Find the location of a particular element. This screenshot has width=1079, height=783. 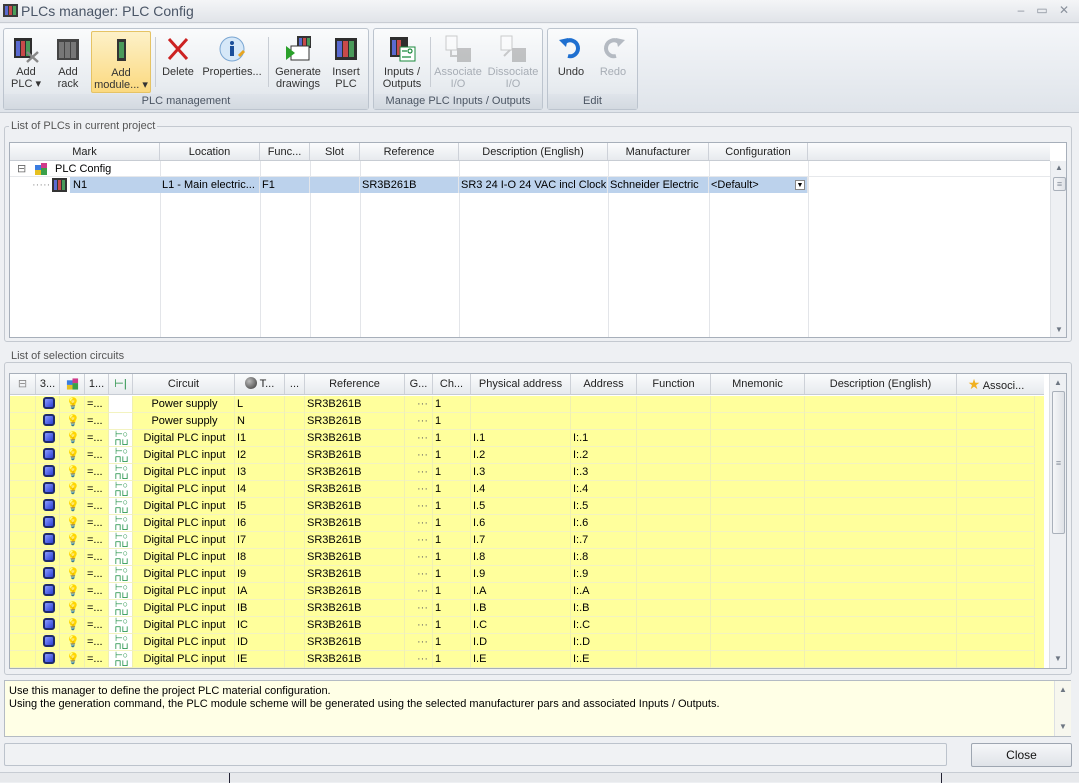

selection-checkbox is located at coordinates (48, 591).